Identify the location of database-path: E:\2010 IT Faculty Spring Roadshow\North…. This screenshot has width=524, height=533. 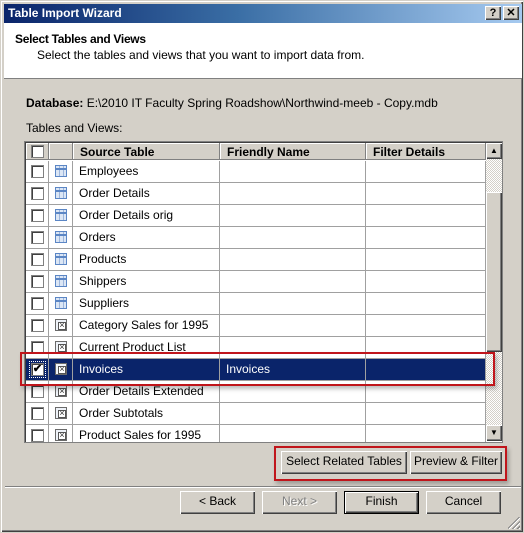
(262, 103).